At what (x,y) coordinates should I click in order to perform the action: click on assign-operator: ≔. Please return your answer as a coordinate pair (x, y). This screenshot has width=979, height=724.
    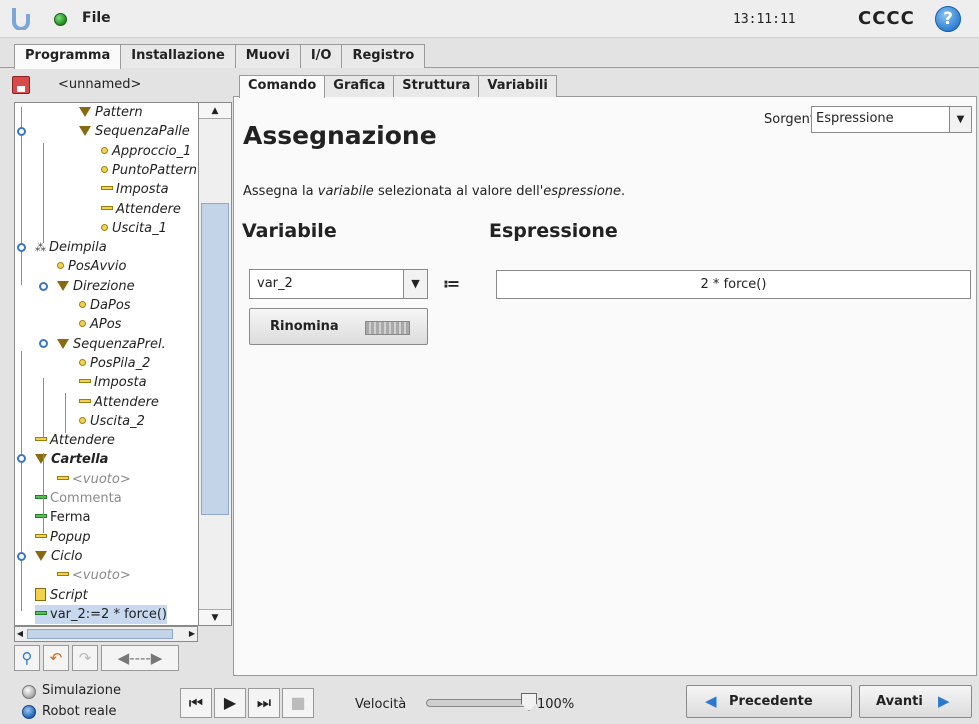
    Looking at the image, I should click on (451, 283).